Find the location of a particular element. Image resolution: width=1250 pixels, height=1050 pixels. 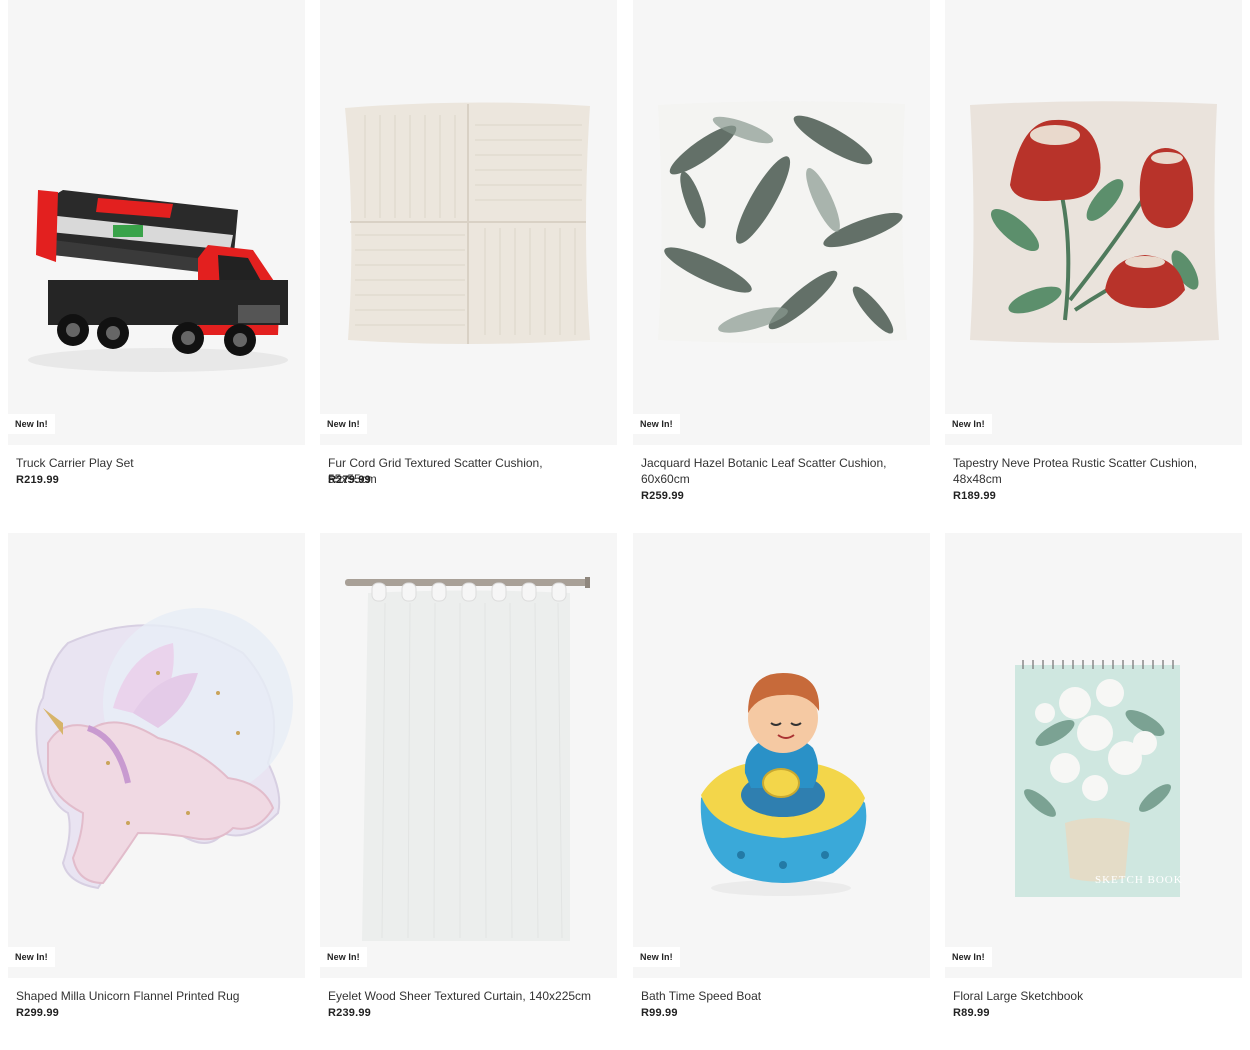

product-price: R89.99 is located at coordinates (971, 1013).